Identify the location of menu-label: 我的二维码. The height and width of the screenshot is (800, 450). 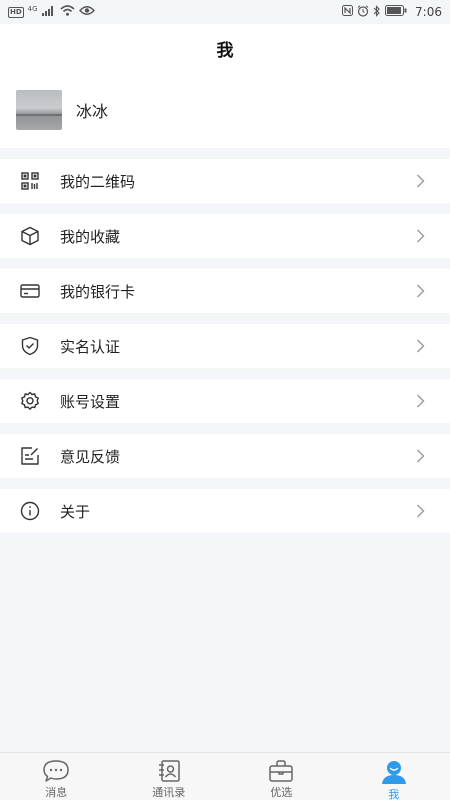
(98, 181).